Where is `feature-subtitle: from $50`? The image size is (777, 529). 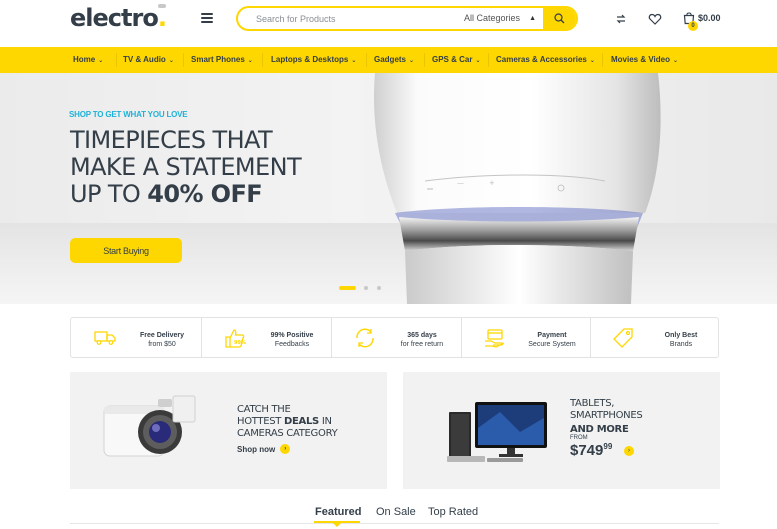 feature-subtitle: from $50 is located at coordinates (162, 344).